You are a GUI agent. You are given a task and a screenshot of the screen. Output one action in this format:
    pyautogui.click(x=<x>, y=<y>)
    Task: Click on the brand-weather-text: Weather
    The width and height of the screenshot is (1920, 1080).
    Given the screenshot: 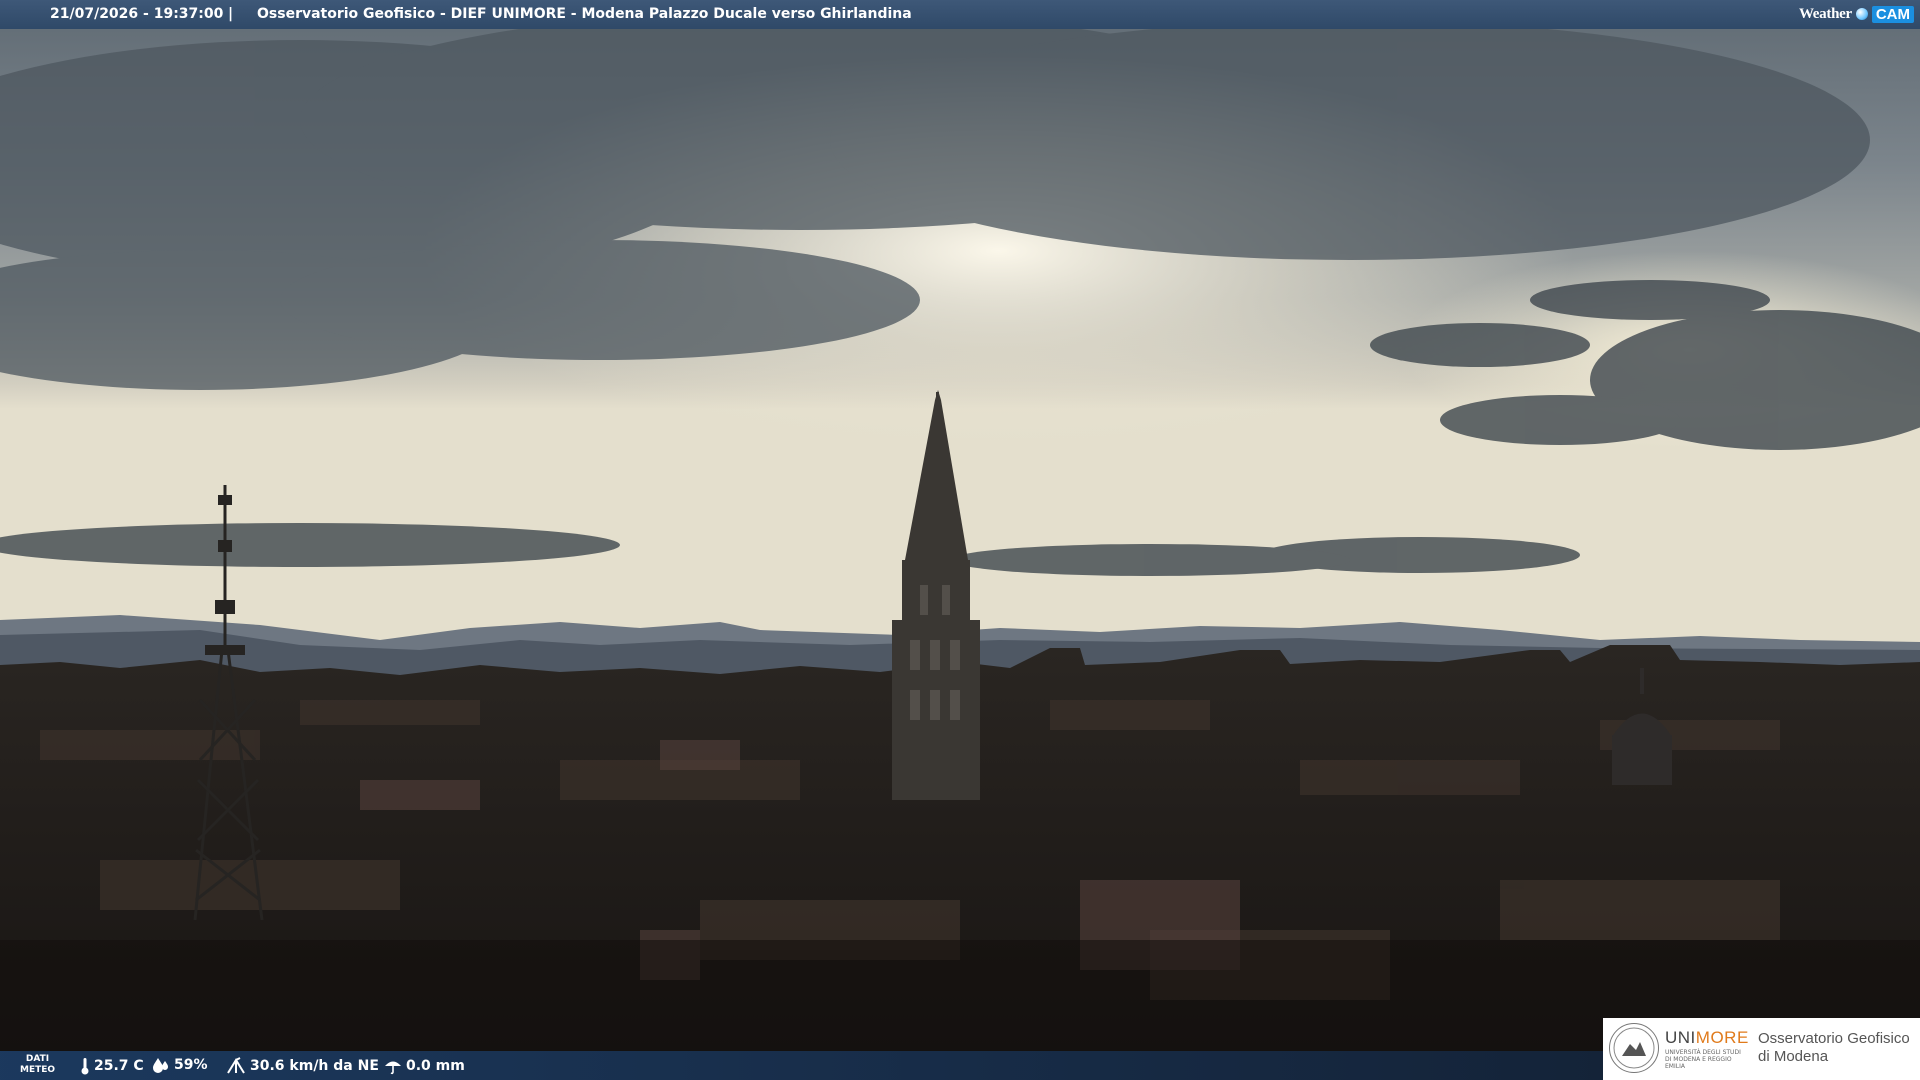 What is the action you would take?
    pyautogui.click(x=1825, y=13)
    